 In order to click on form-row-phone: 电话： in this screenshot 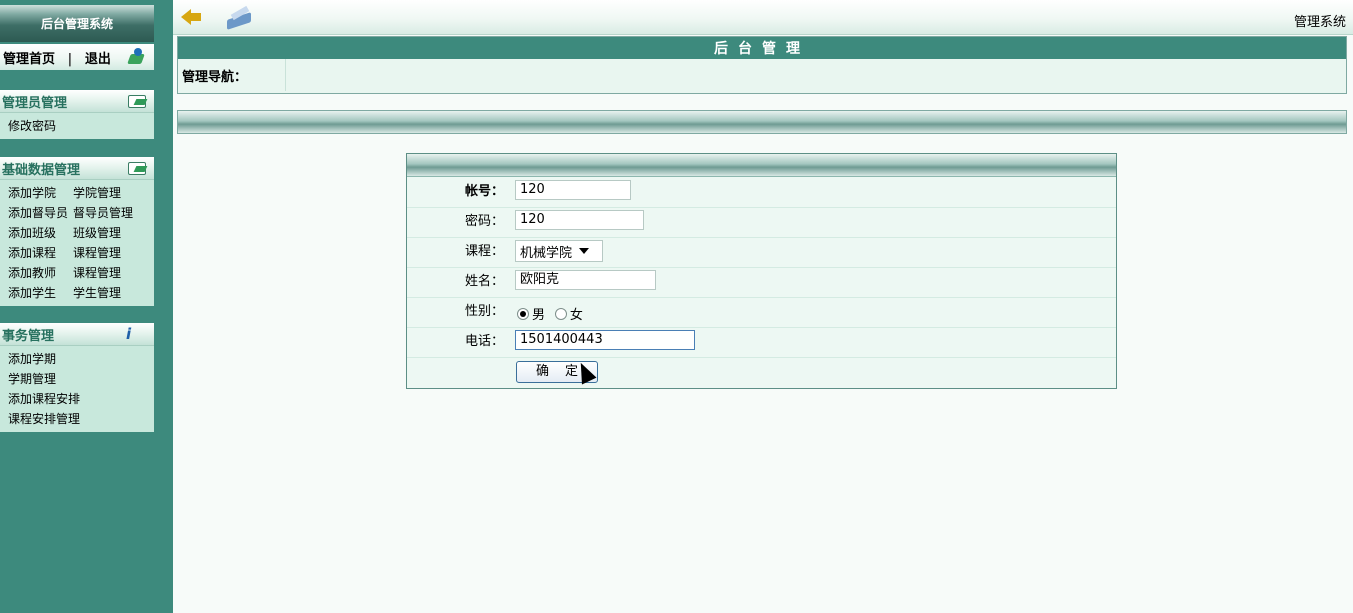, I will do `click(761, 342)`.